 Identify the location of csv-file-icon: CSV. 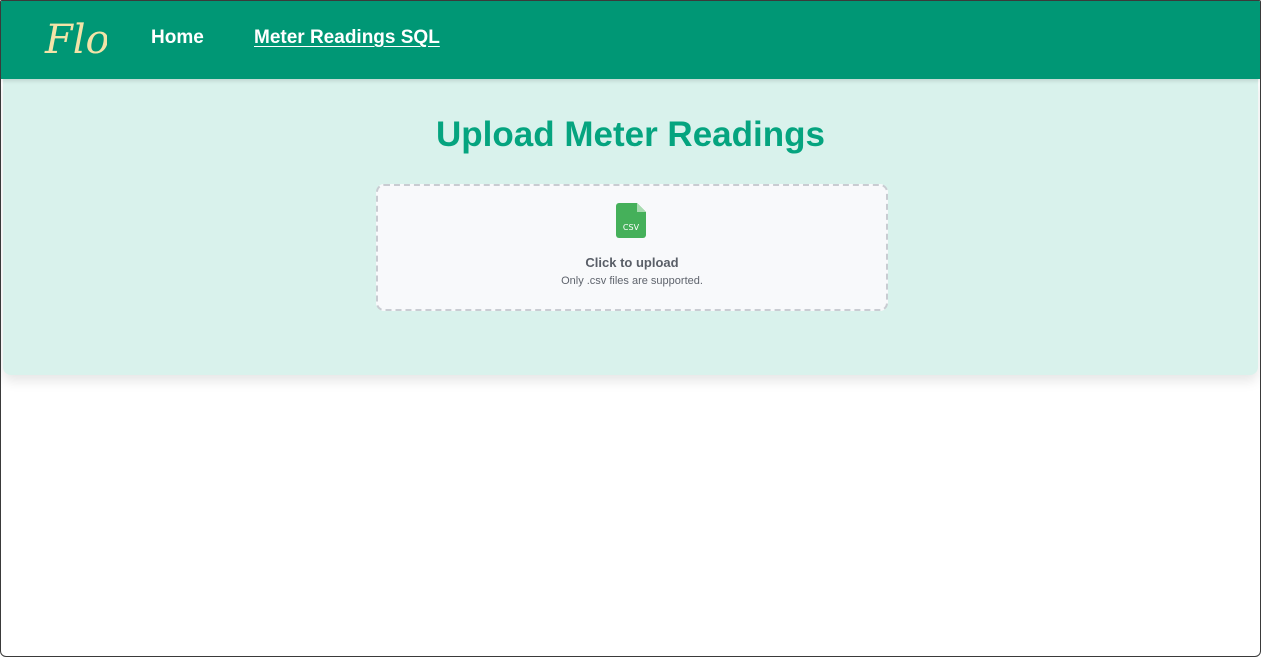
(631, 220).